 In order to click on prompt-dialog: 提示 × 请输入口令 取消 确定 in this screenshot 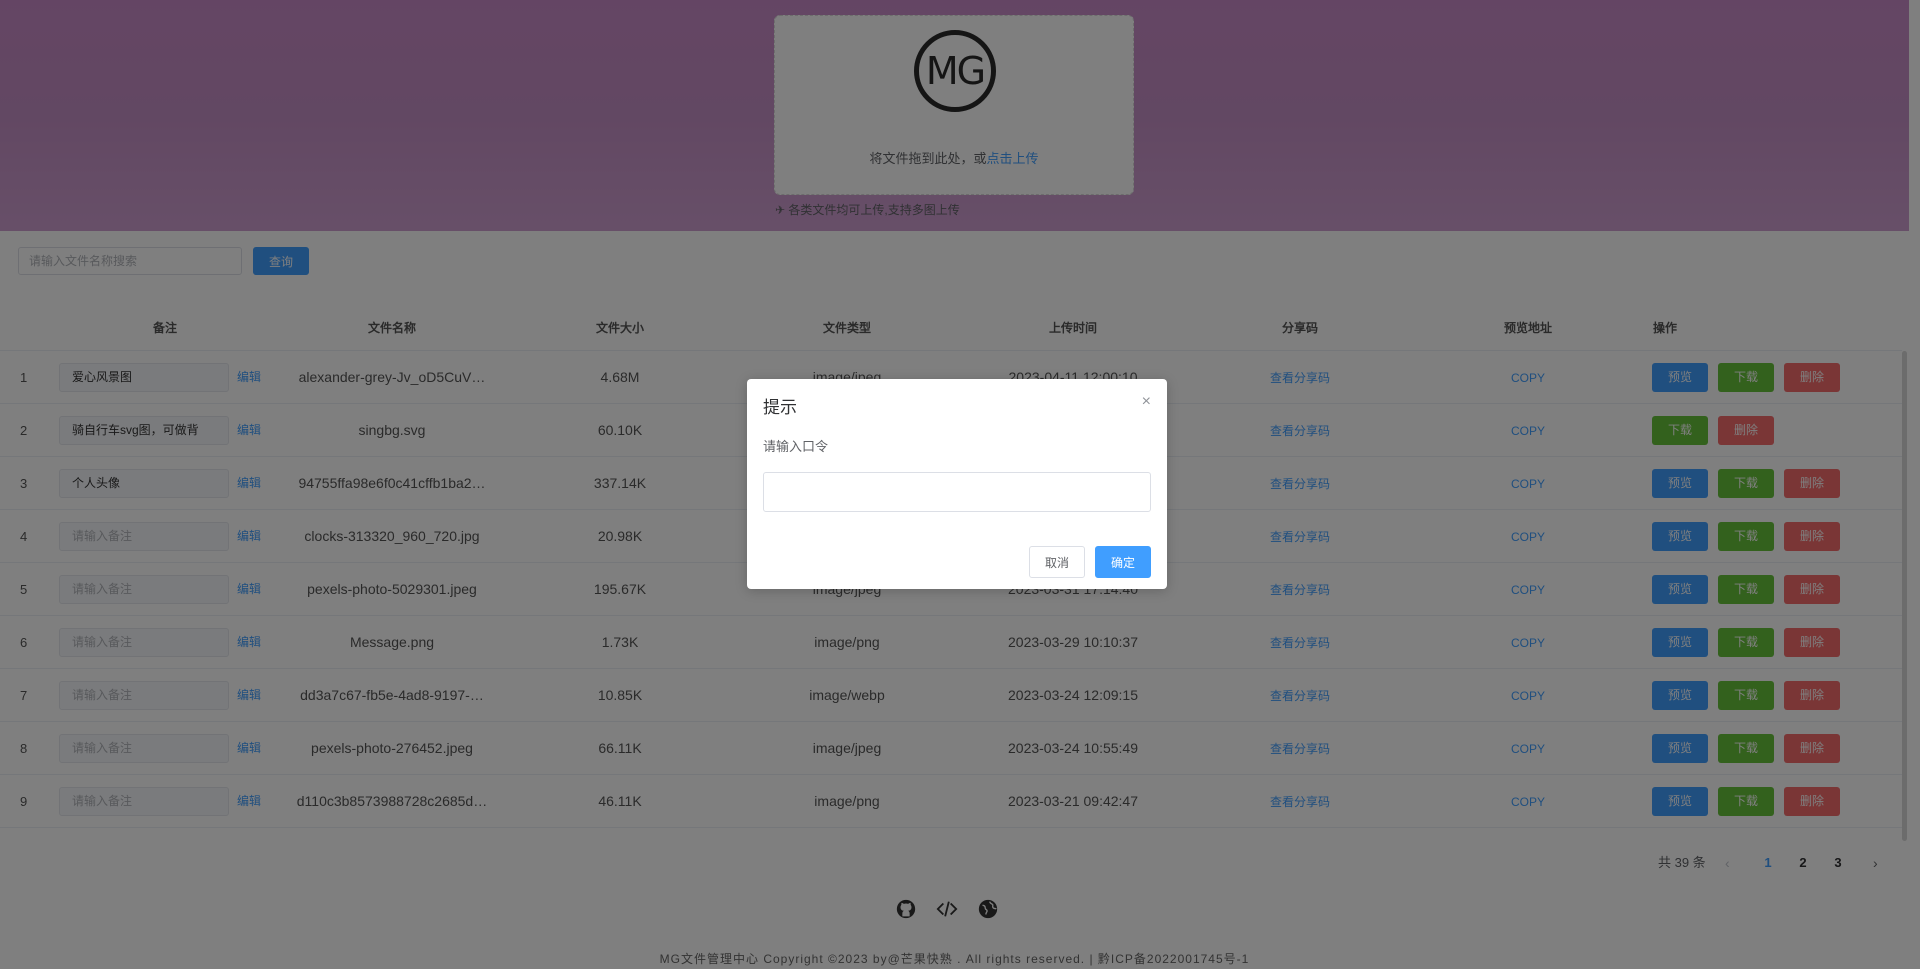, I will do `click(957, 484)`.